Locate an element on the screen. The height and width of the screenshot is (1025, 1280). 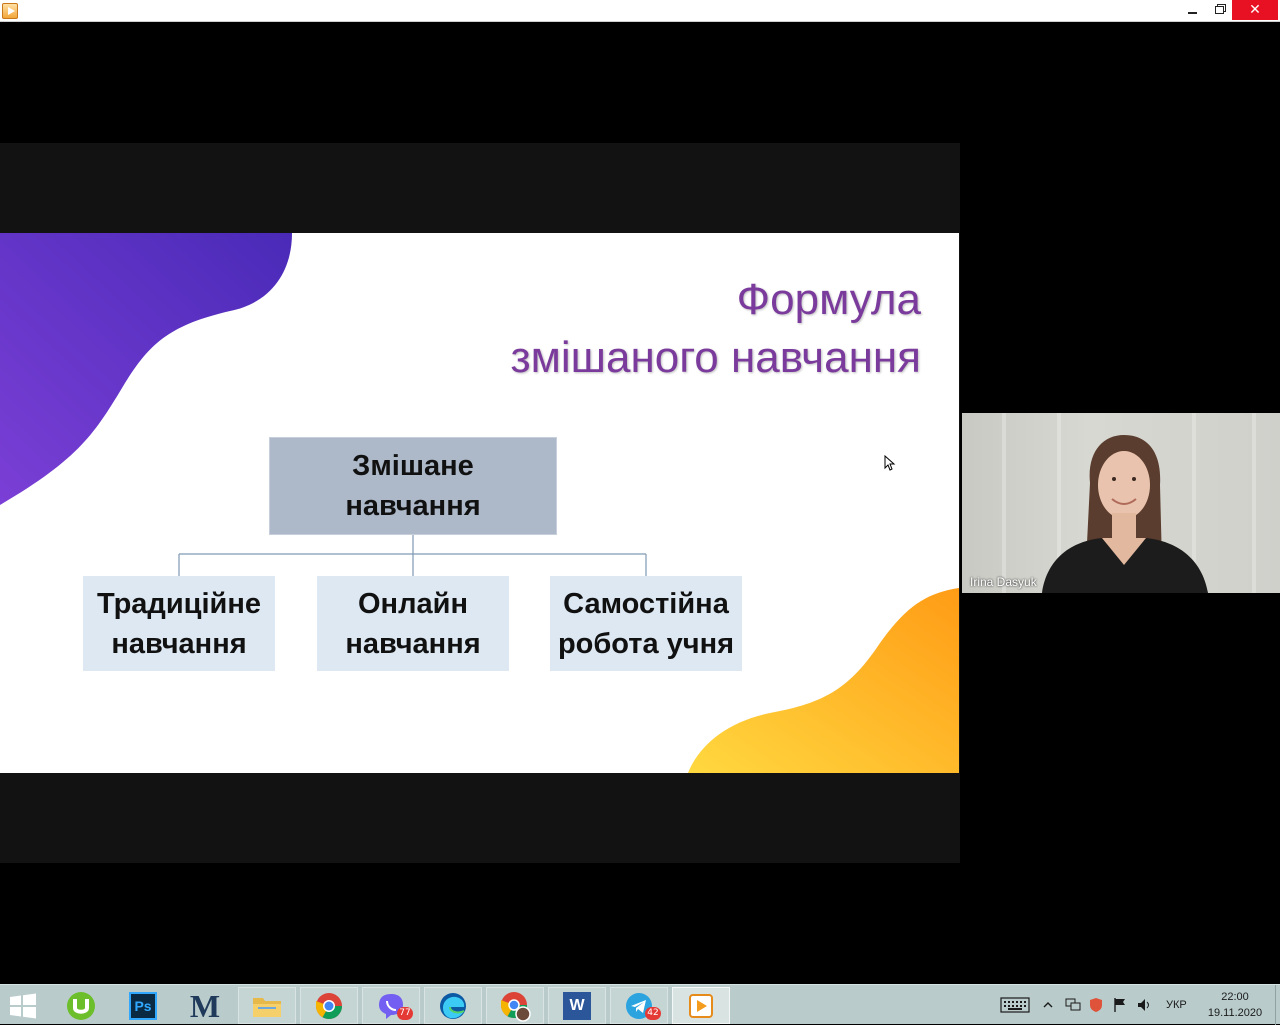
participant-video-tile: Irina Dasyuk is located at coordinates (1121, 503).